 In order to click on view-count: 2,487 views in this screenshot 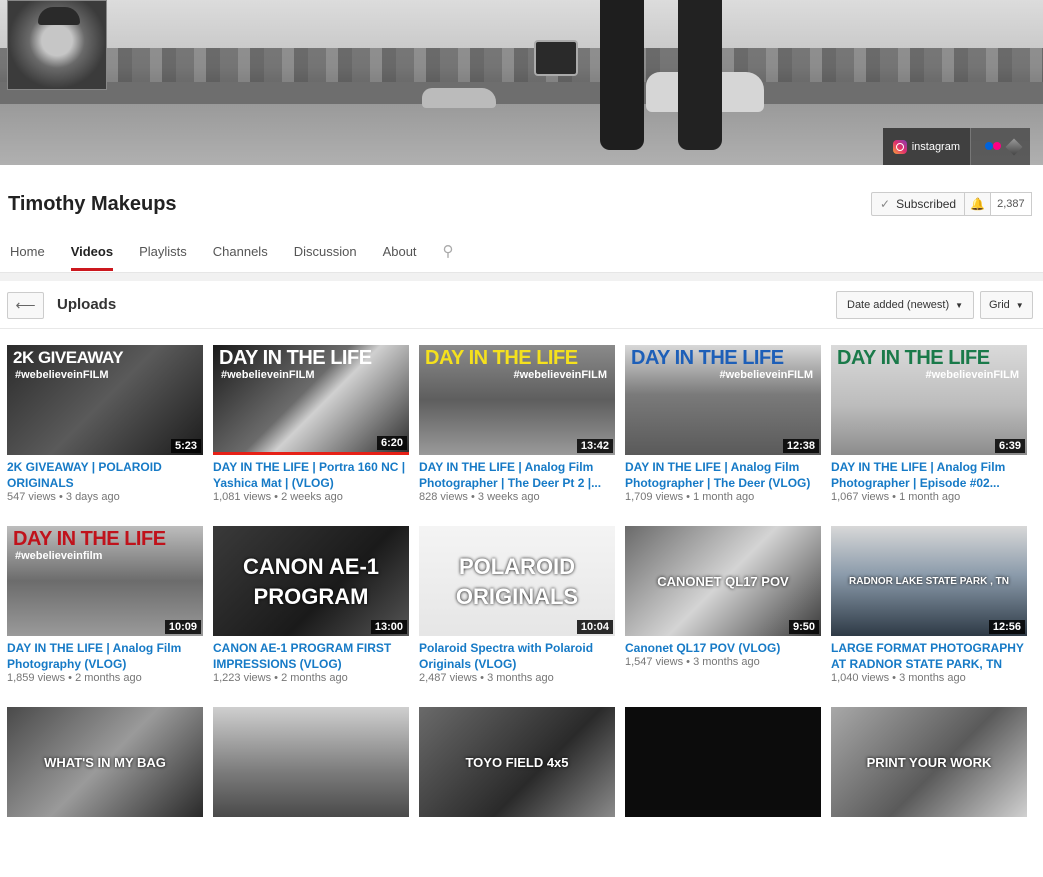, I will do `click(448, 678)`.